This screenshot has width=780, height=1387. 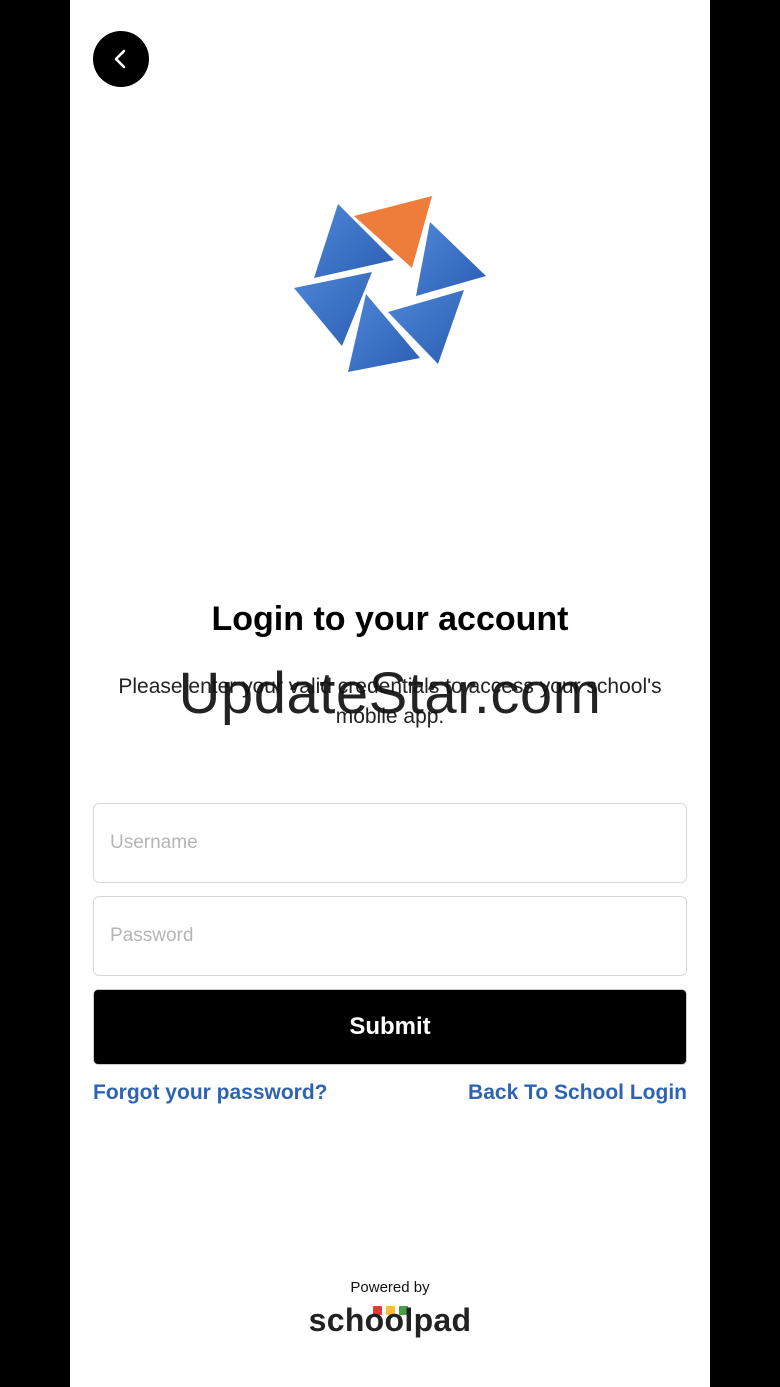 I want to click on back-to-school-login-link: Back To School Login, so click(x=577, y=1093).